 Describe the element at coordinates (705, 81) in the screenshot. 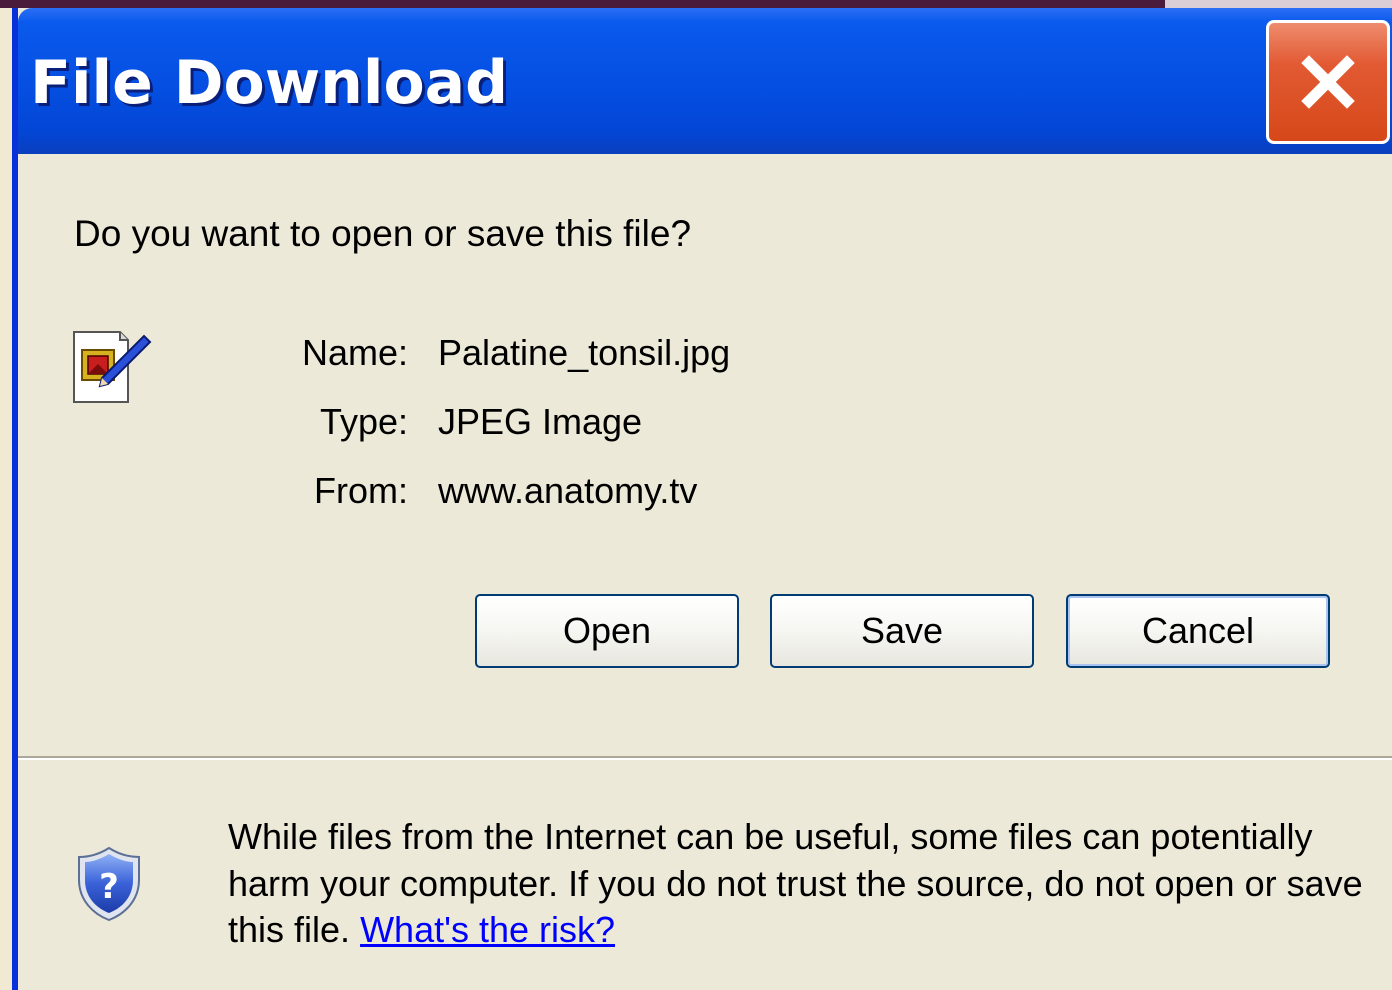

I see `title-bar: File Download` at that location.